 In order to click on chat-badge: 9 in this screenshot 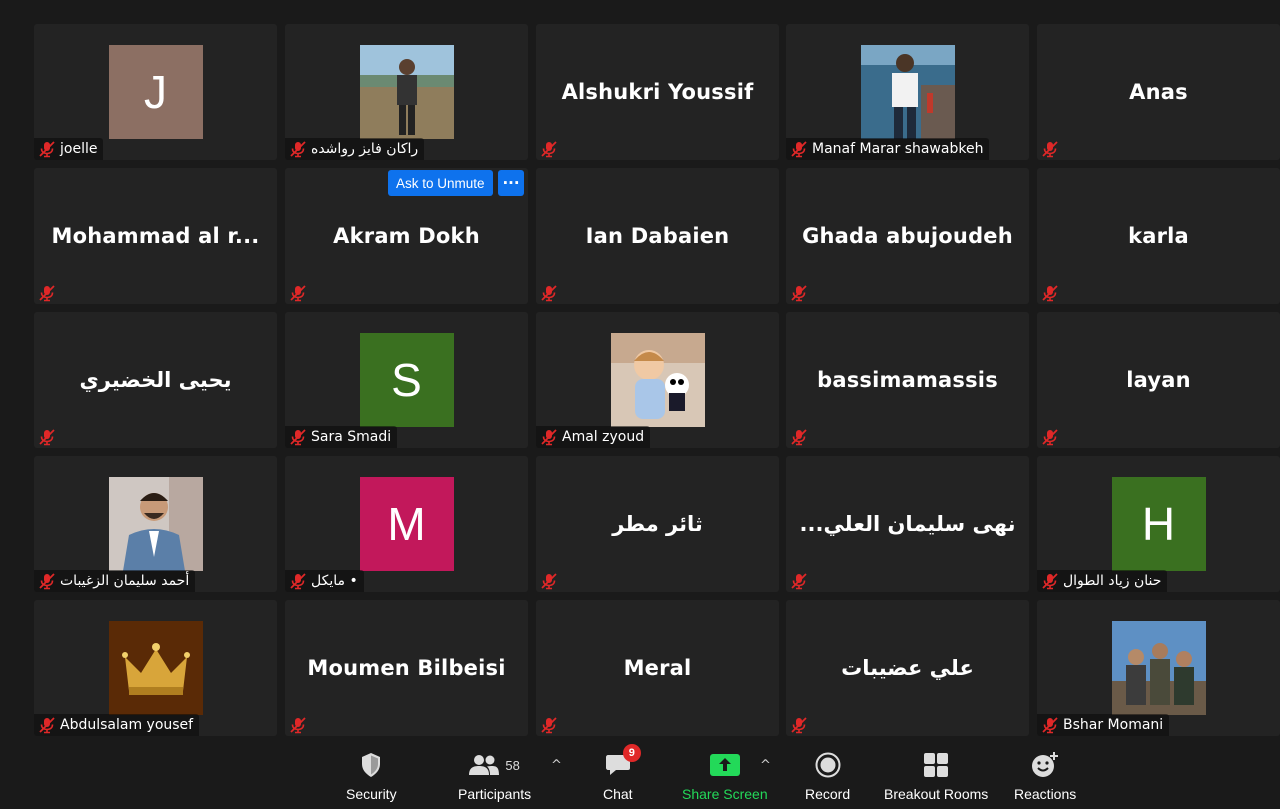, I will do `click(631, 753)`.